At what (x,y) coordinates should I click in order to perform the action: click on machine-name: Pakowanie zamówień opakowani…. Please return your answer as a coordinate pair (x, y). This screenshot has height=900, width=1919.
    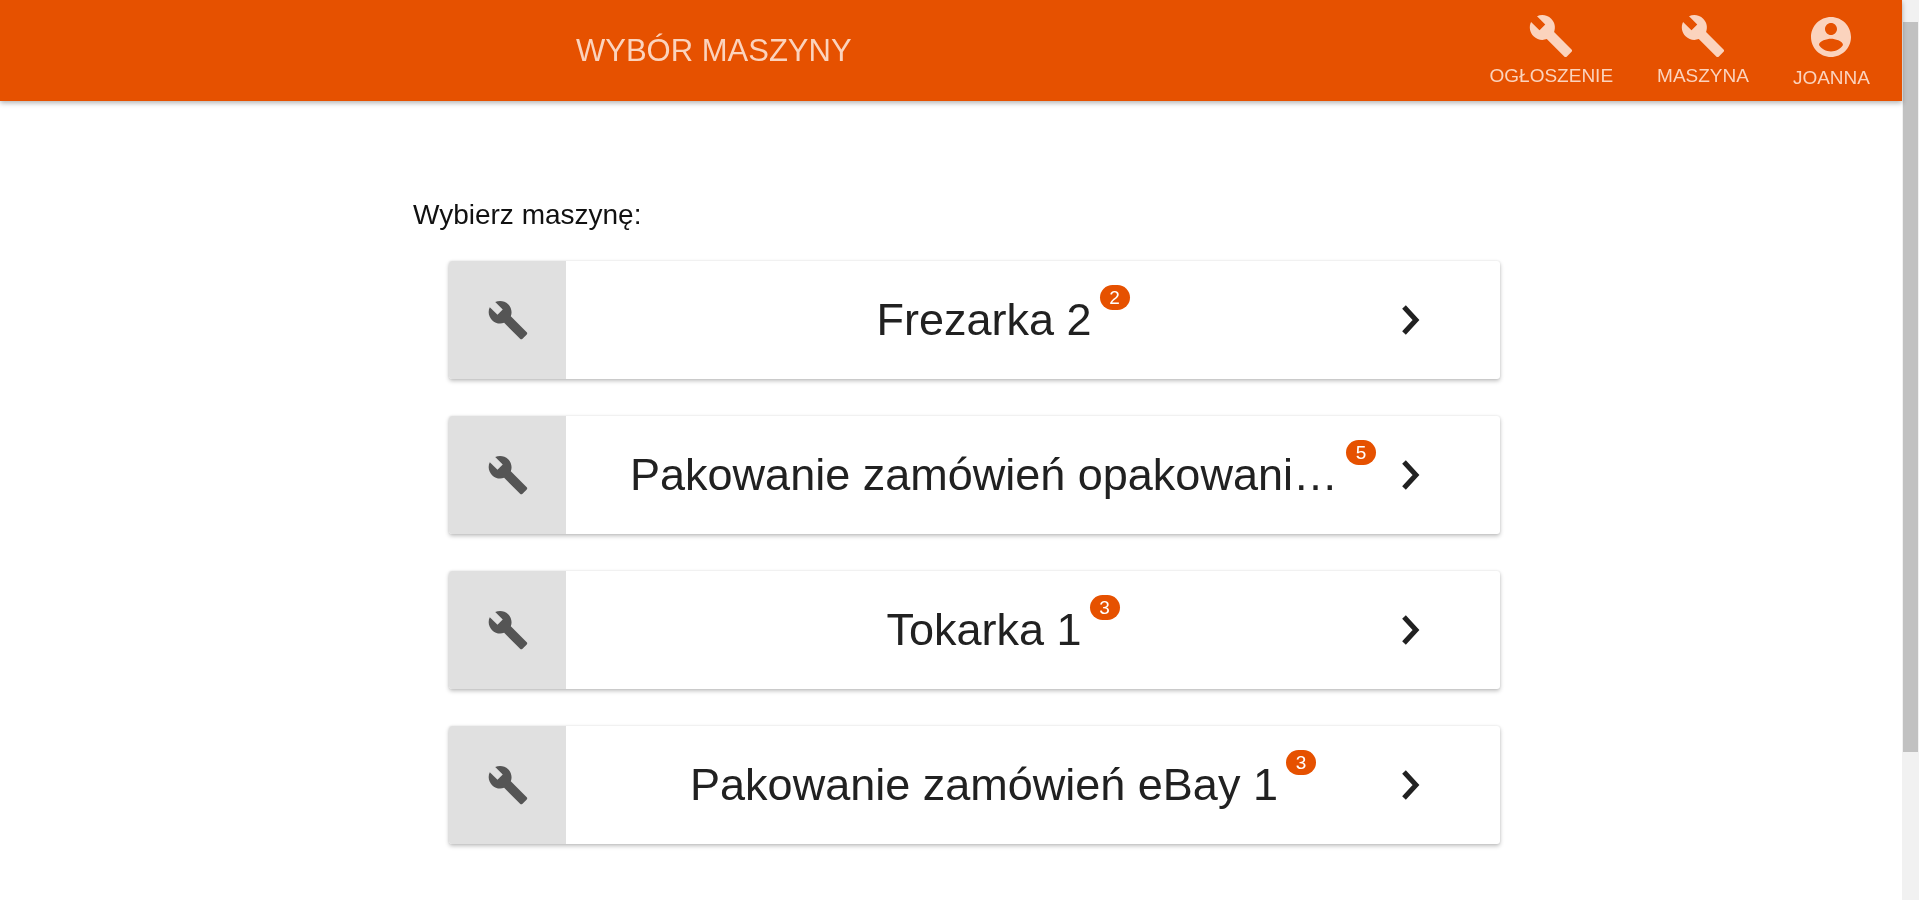
    Looking at the image, I should click on (984, 475).